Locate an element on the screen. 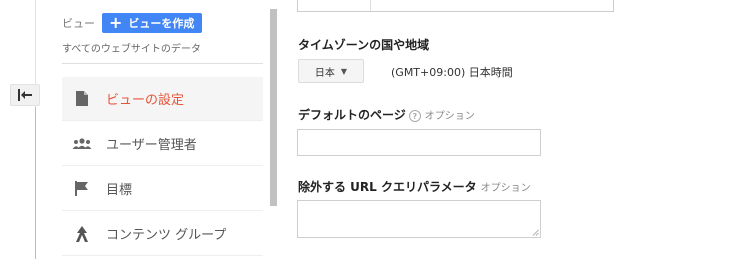 This screenshot has width=750, height=259. menu-item-label: 目標 is located at coordinates (119, 190).